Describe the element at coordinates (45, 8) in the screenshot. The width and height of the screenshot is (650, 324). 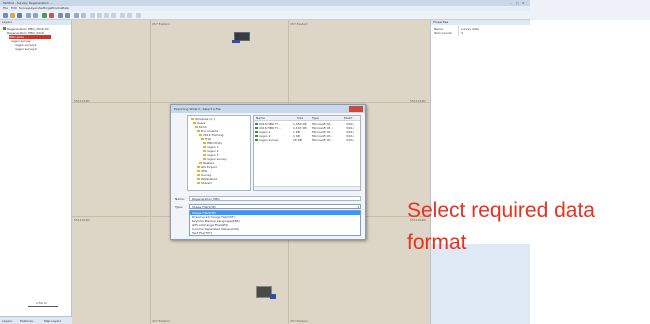
I see `menu-settings: Settings` at that location.